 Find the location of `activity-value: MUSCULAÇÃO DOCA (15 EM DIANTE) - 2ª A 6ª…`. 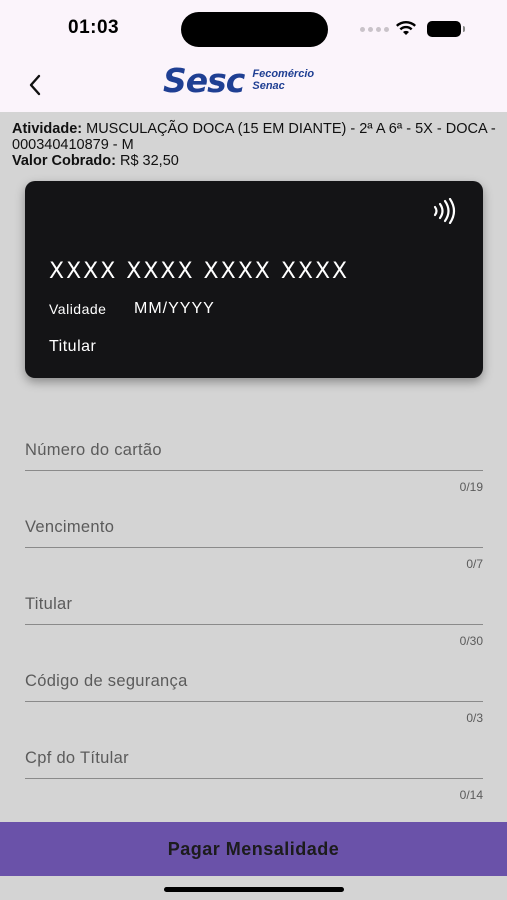

activity-value: MUSCULAÇÃO DOCA (15 EM DIANTE) - 2ª A 6ª… is located at coordinates (254, 137).